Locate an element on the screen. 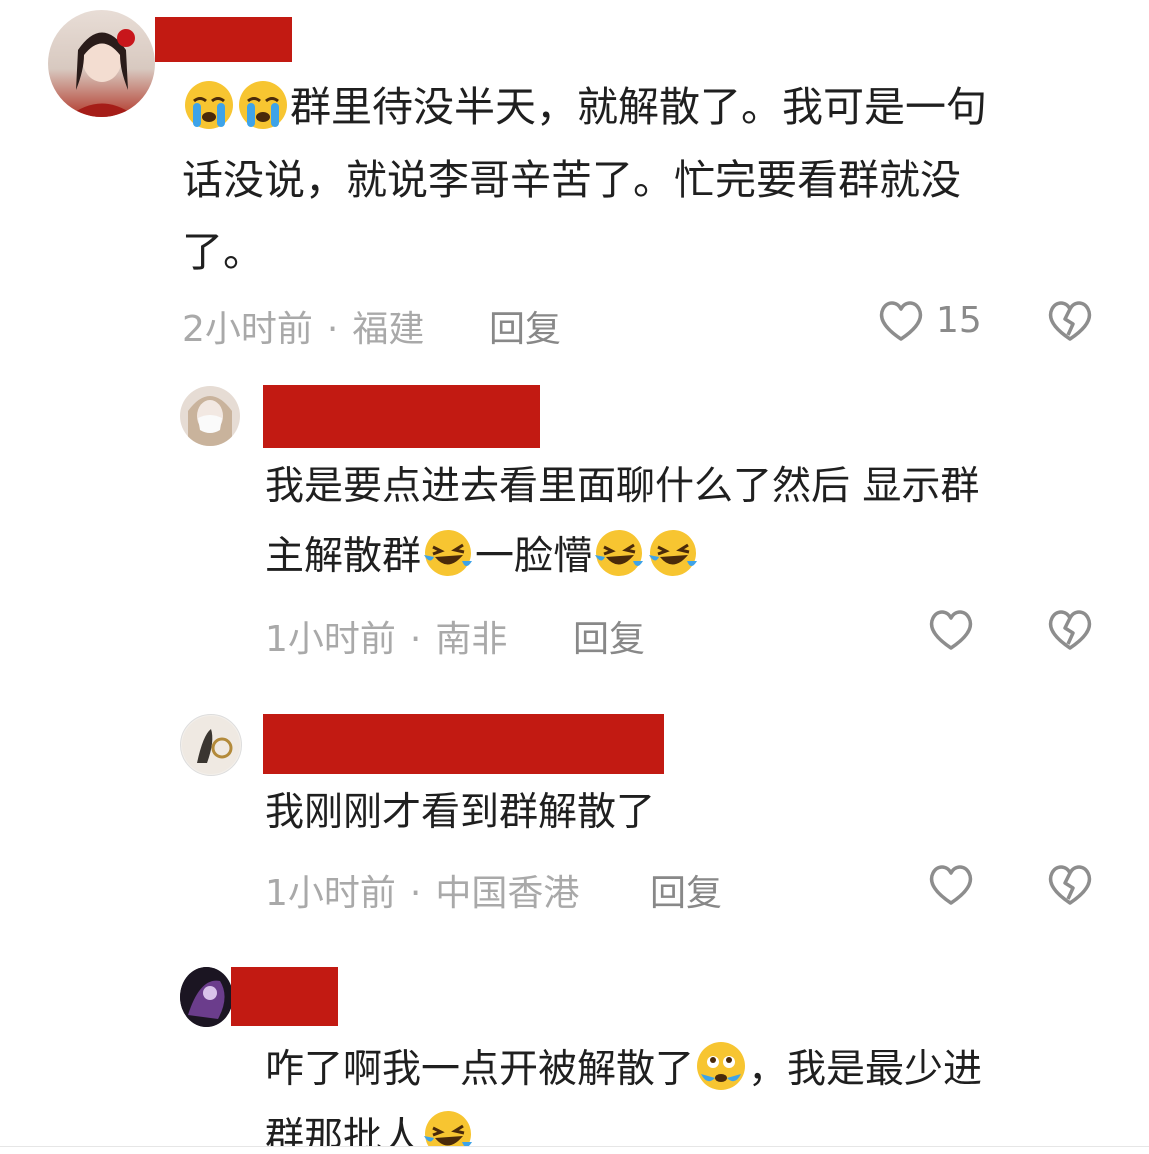 The width and height of the screenshot is (1149, 1154). teary-eyes-emoji is located at coordinates (721, 1067).